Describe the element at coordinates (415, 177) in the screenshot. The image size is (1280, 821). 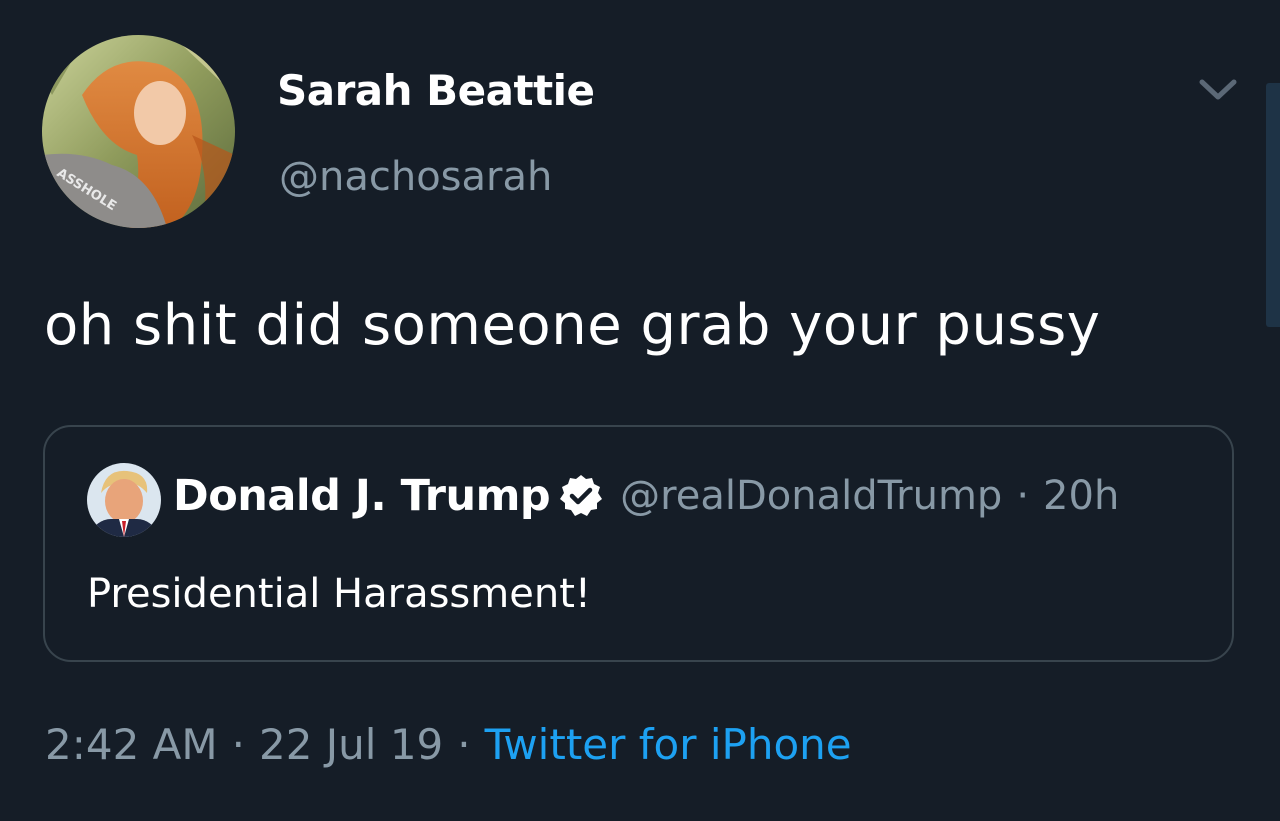
I see `author-handle: @nachosarah` at that location.